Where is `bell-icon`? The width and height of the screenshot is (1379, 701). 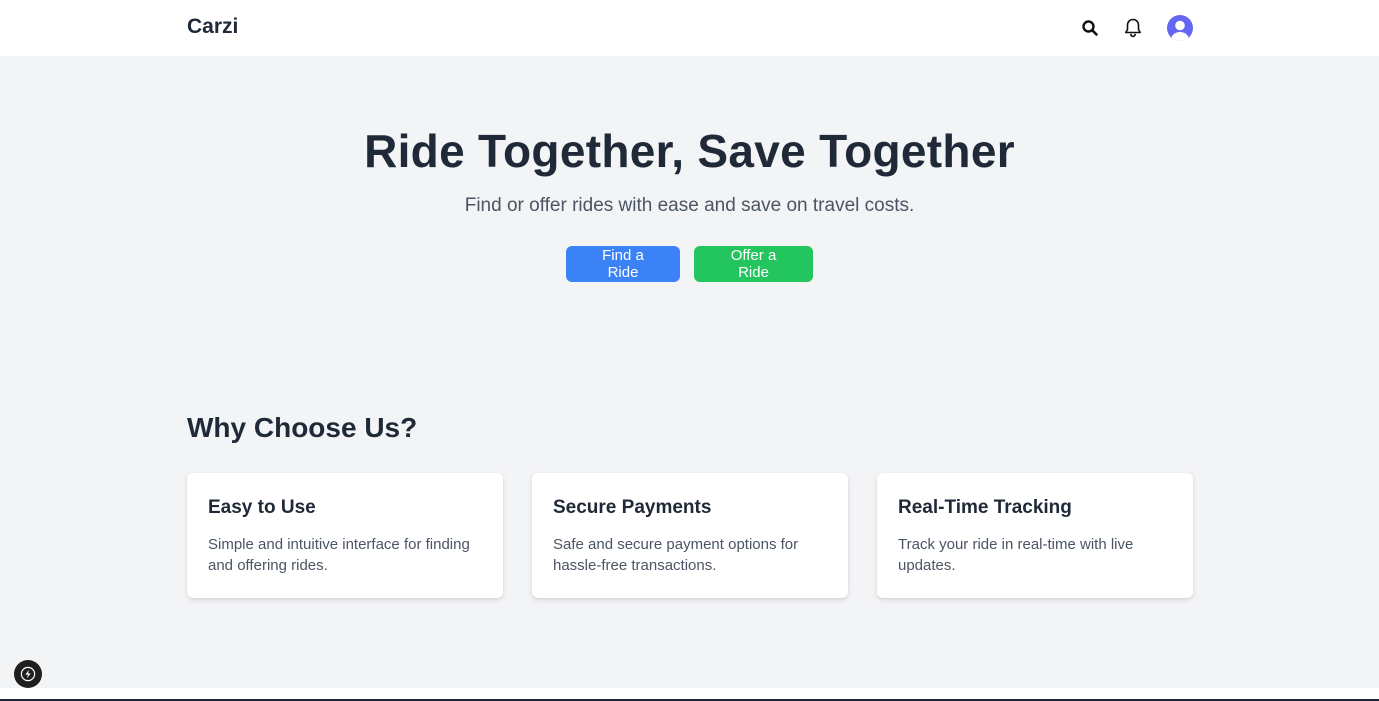
bell-icon is located at coordinates (1133, 28).